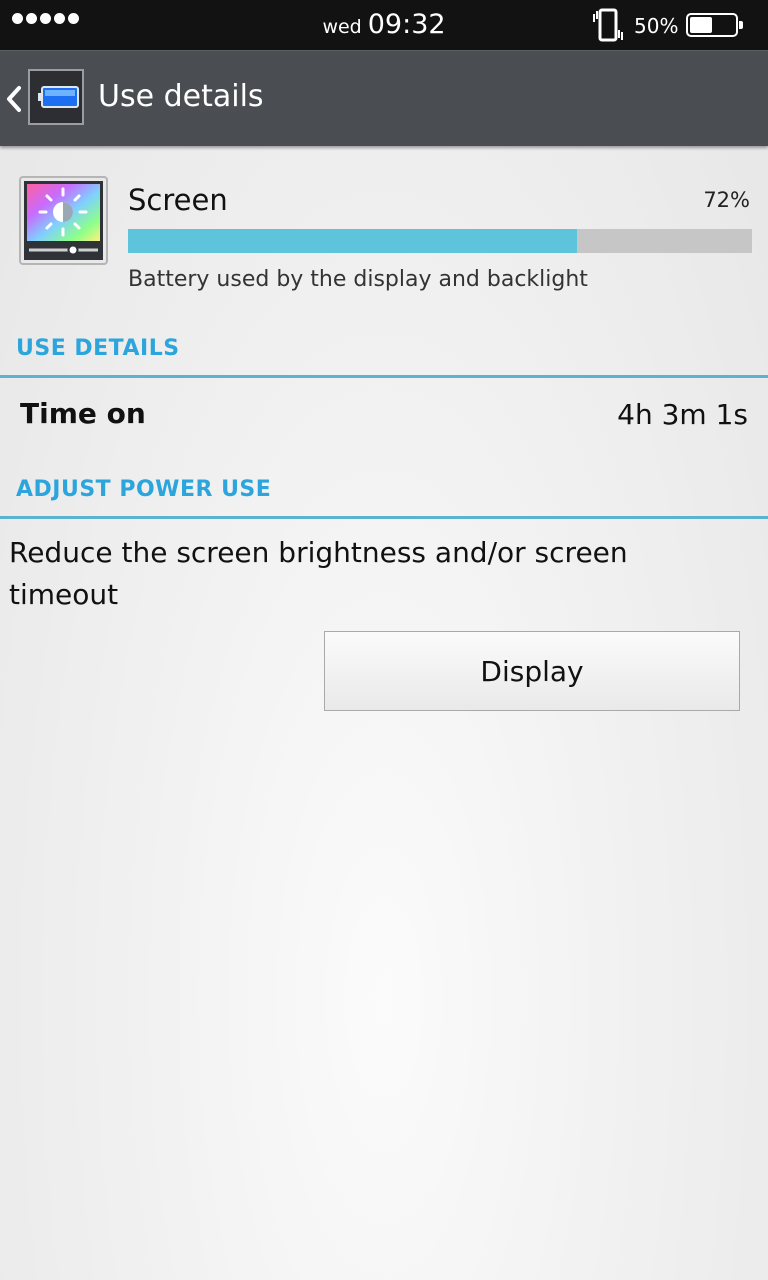  Describe the element at coordinates (181, 96) in the screenshot. I see `page-title: Use details` at that location.